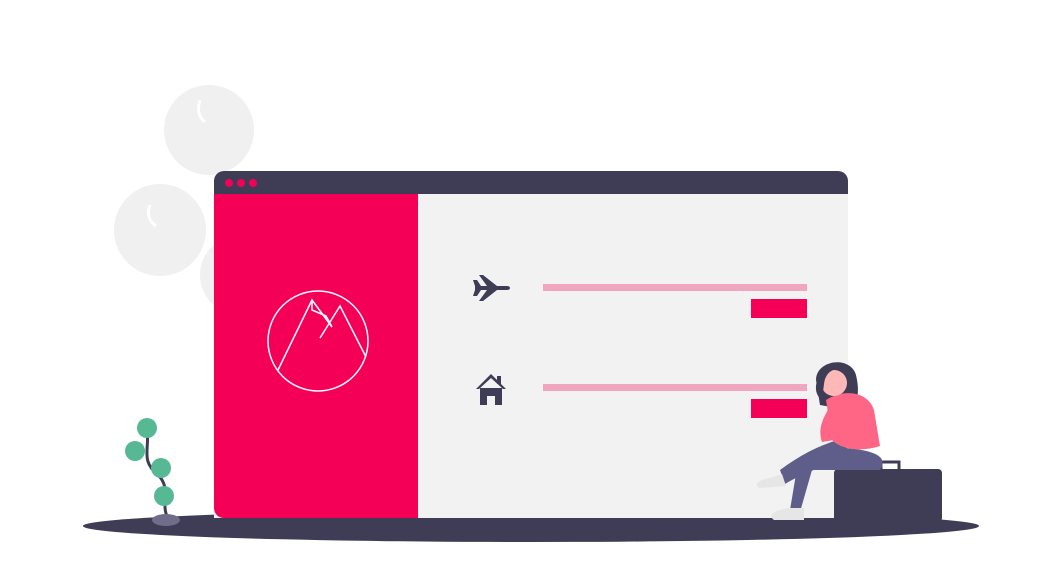  I want to click on plant-decoration, so click(152, 472).